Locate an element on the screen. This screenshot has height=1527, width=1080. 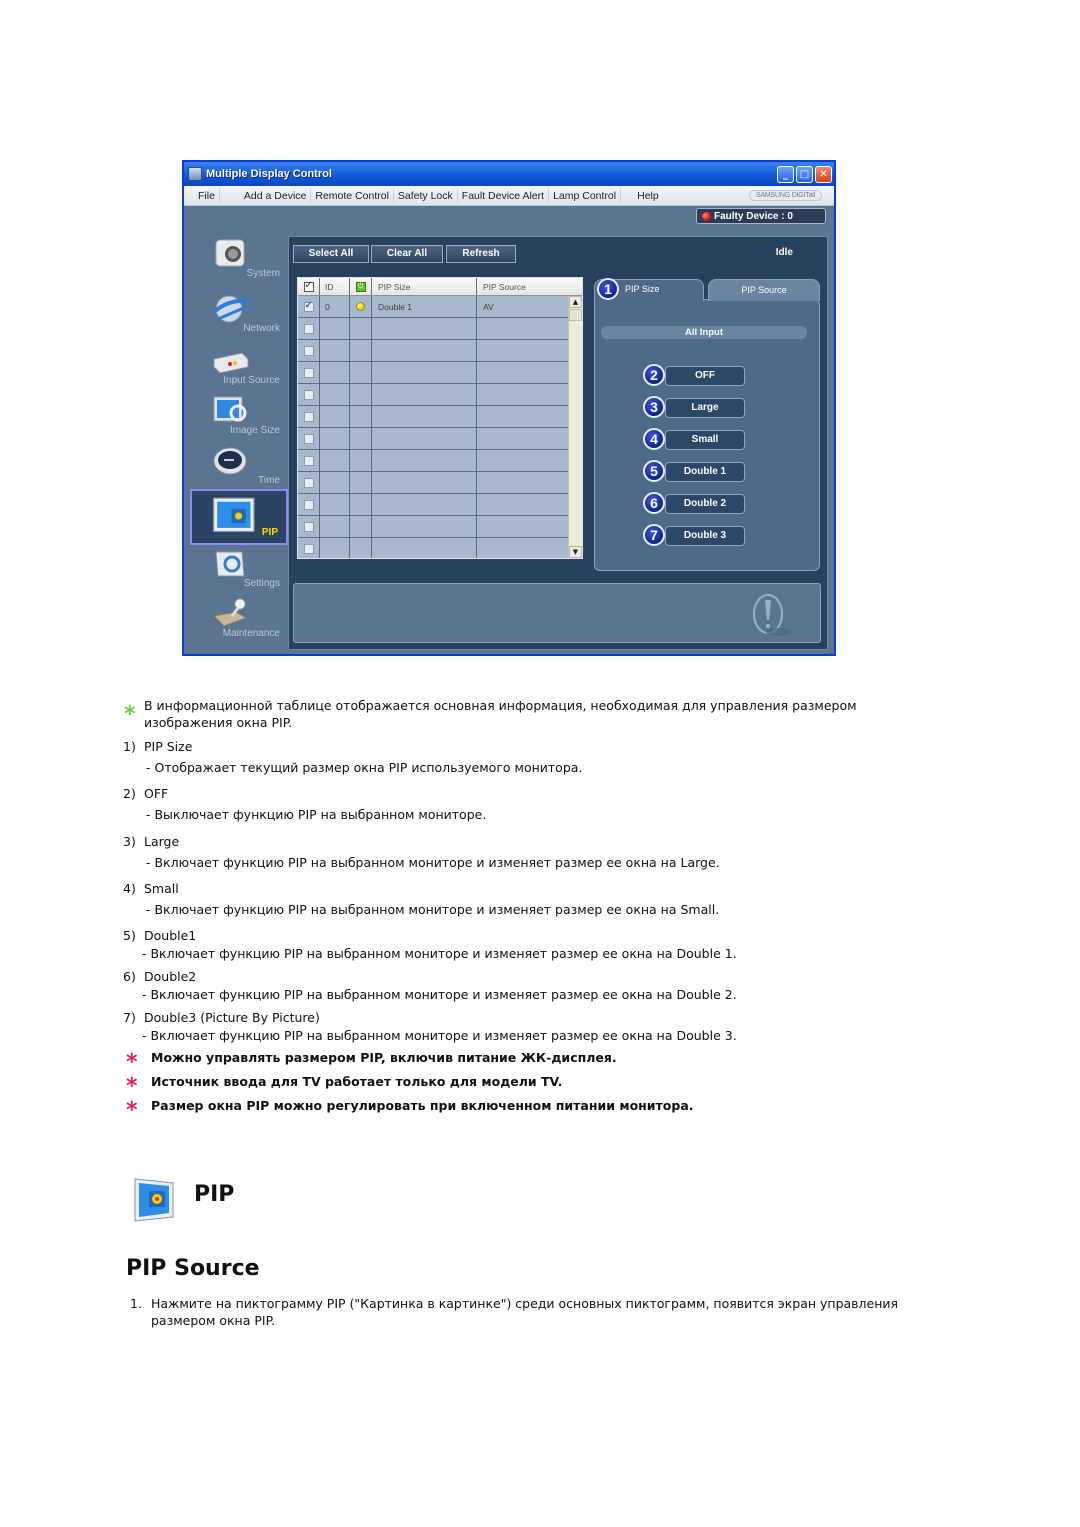
red-star-icon: * is located at coordinates (132, 1110).